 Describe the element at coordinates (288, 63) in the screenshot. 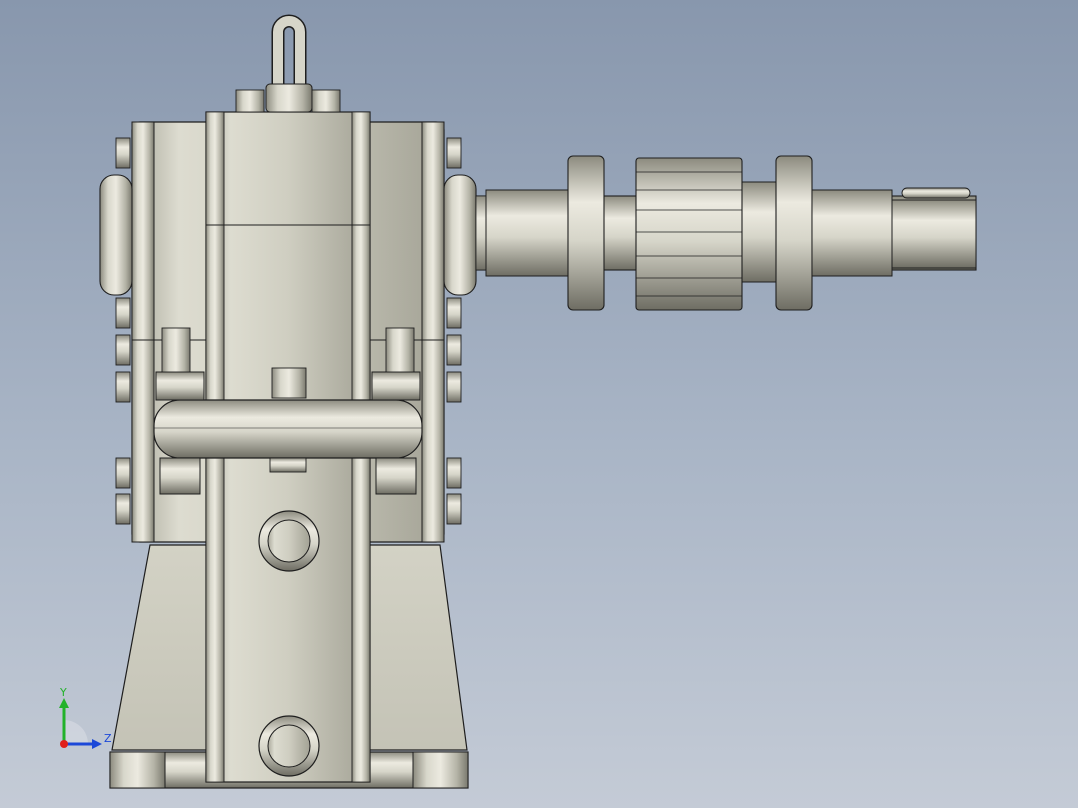

I see `lifting-eye-bolt` at that location.